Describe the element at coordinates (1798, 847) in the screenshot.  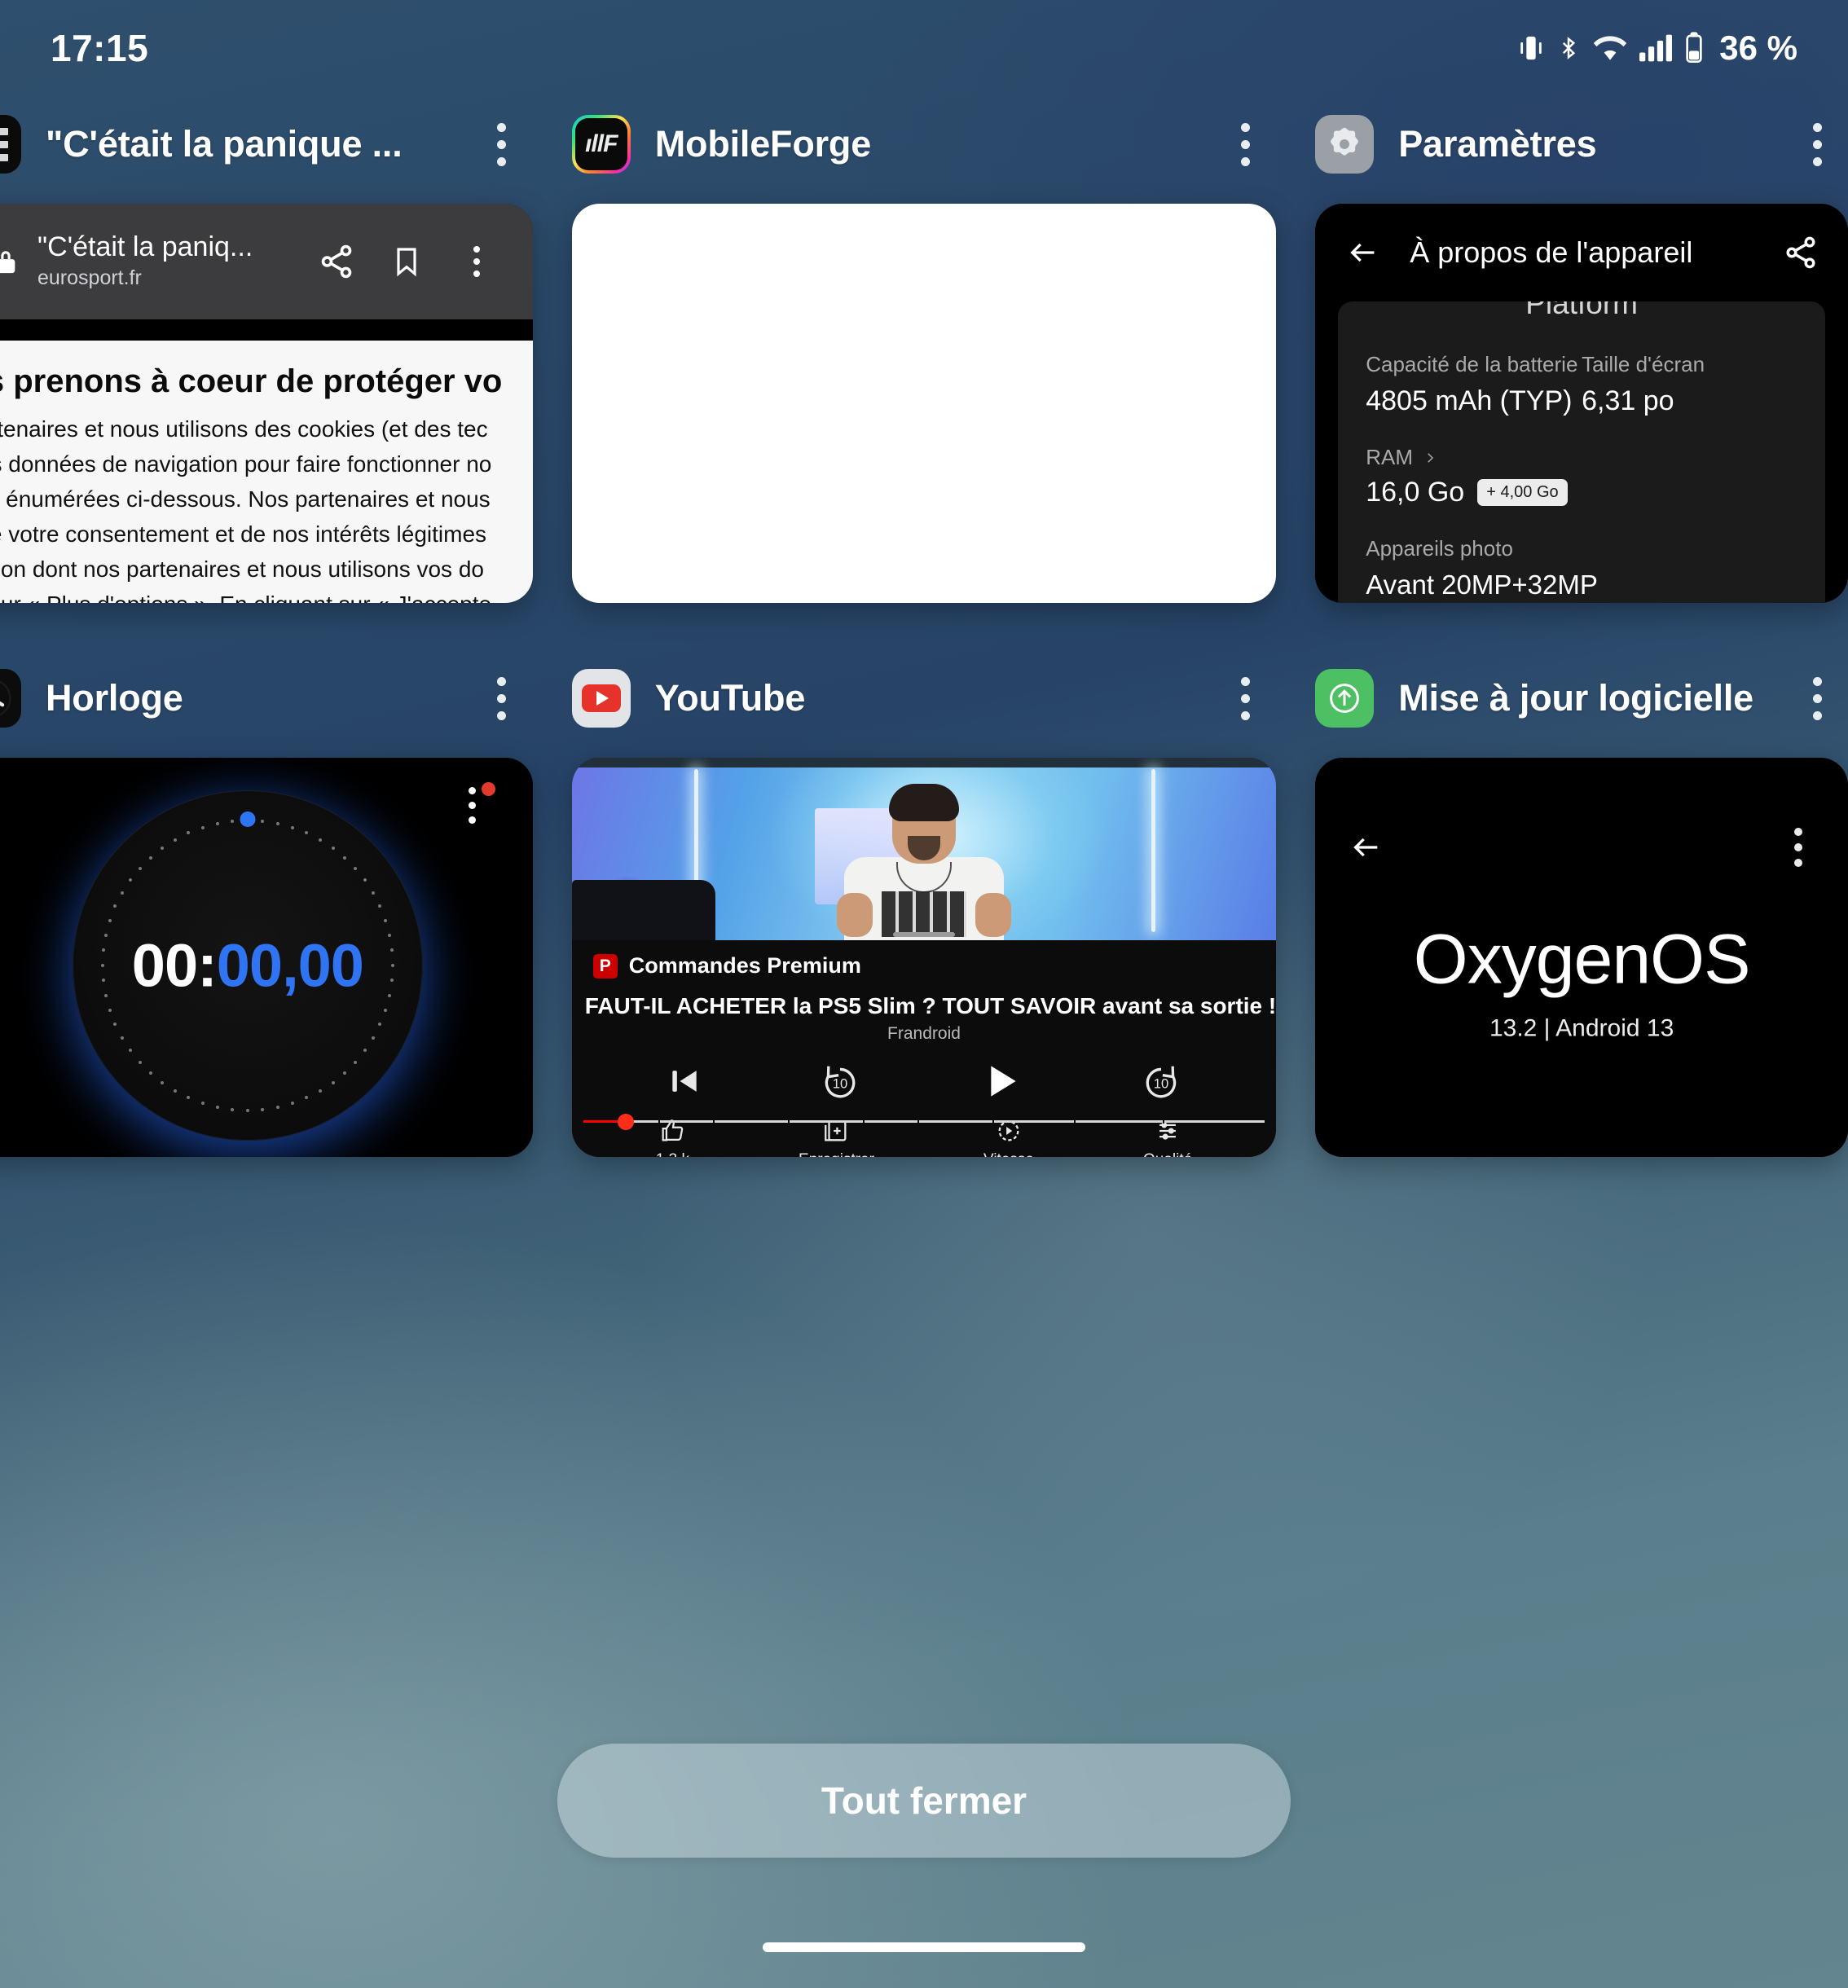
I see `update-overflow-icon` at that location.